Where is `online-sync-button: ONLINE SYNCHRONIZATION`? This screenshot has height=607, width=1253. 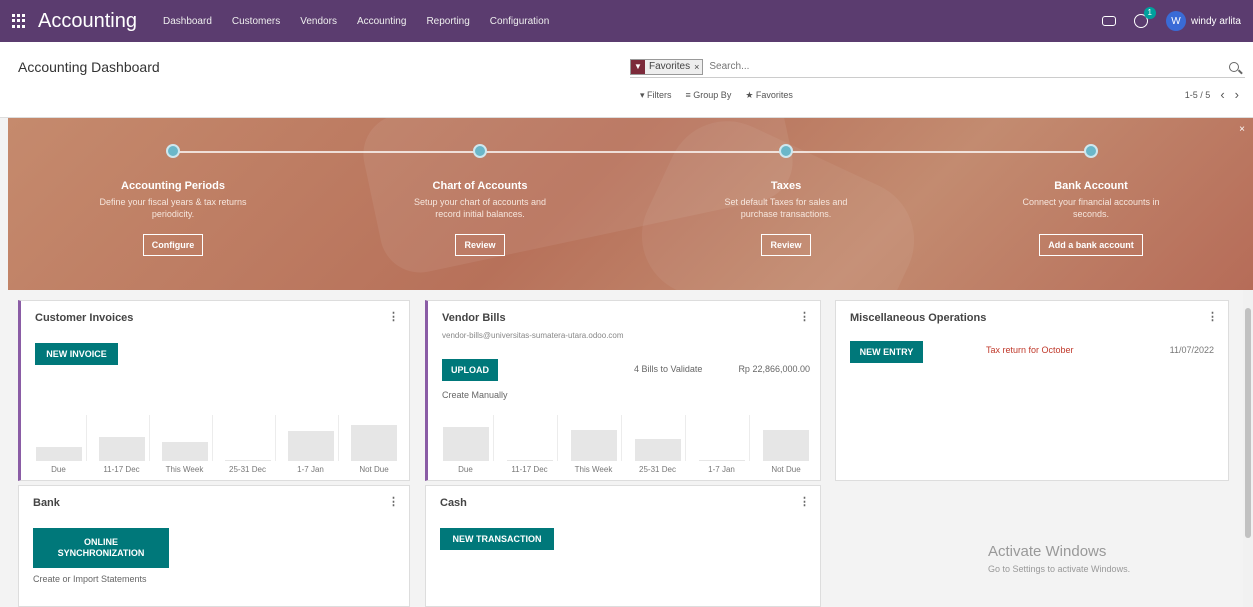
online-sync-button: ONLINE SYNCHRONIZATION is located at coordinates (101, 548).